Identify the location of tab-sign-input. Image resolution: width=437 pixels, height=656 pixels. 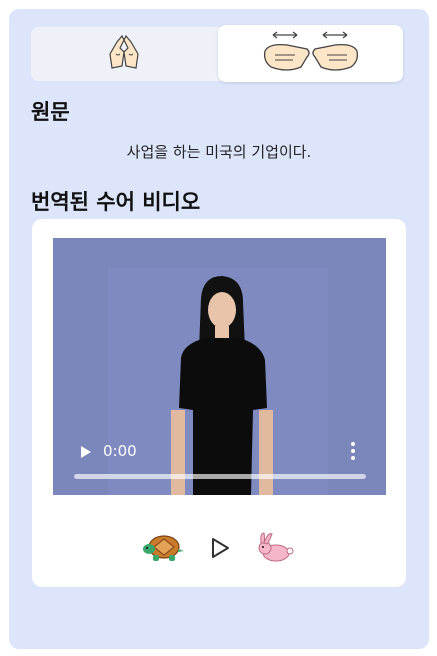
(124, 54).